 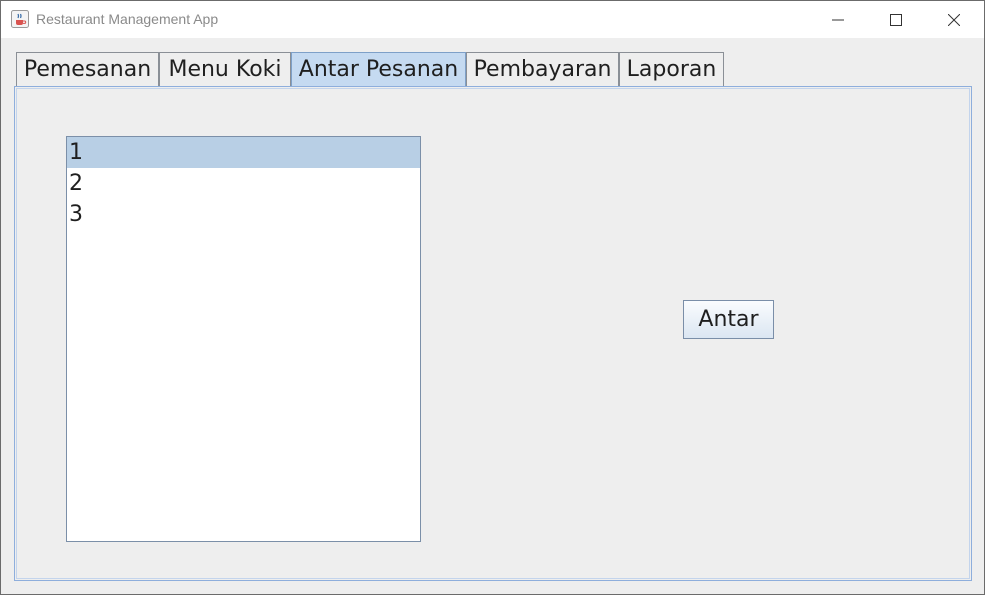 What do you see at coordinates (20, 19) in the screenshot?
I see `java-cup-icon` at bounding box center [20, 19].